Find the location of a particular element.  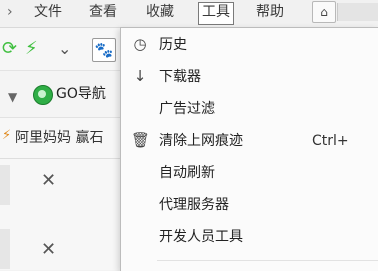

refresh-icon: ⟳ is located at coordinates (9, 49).